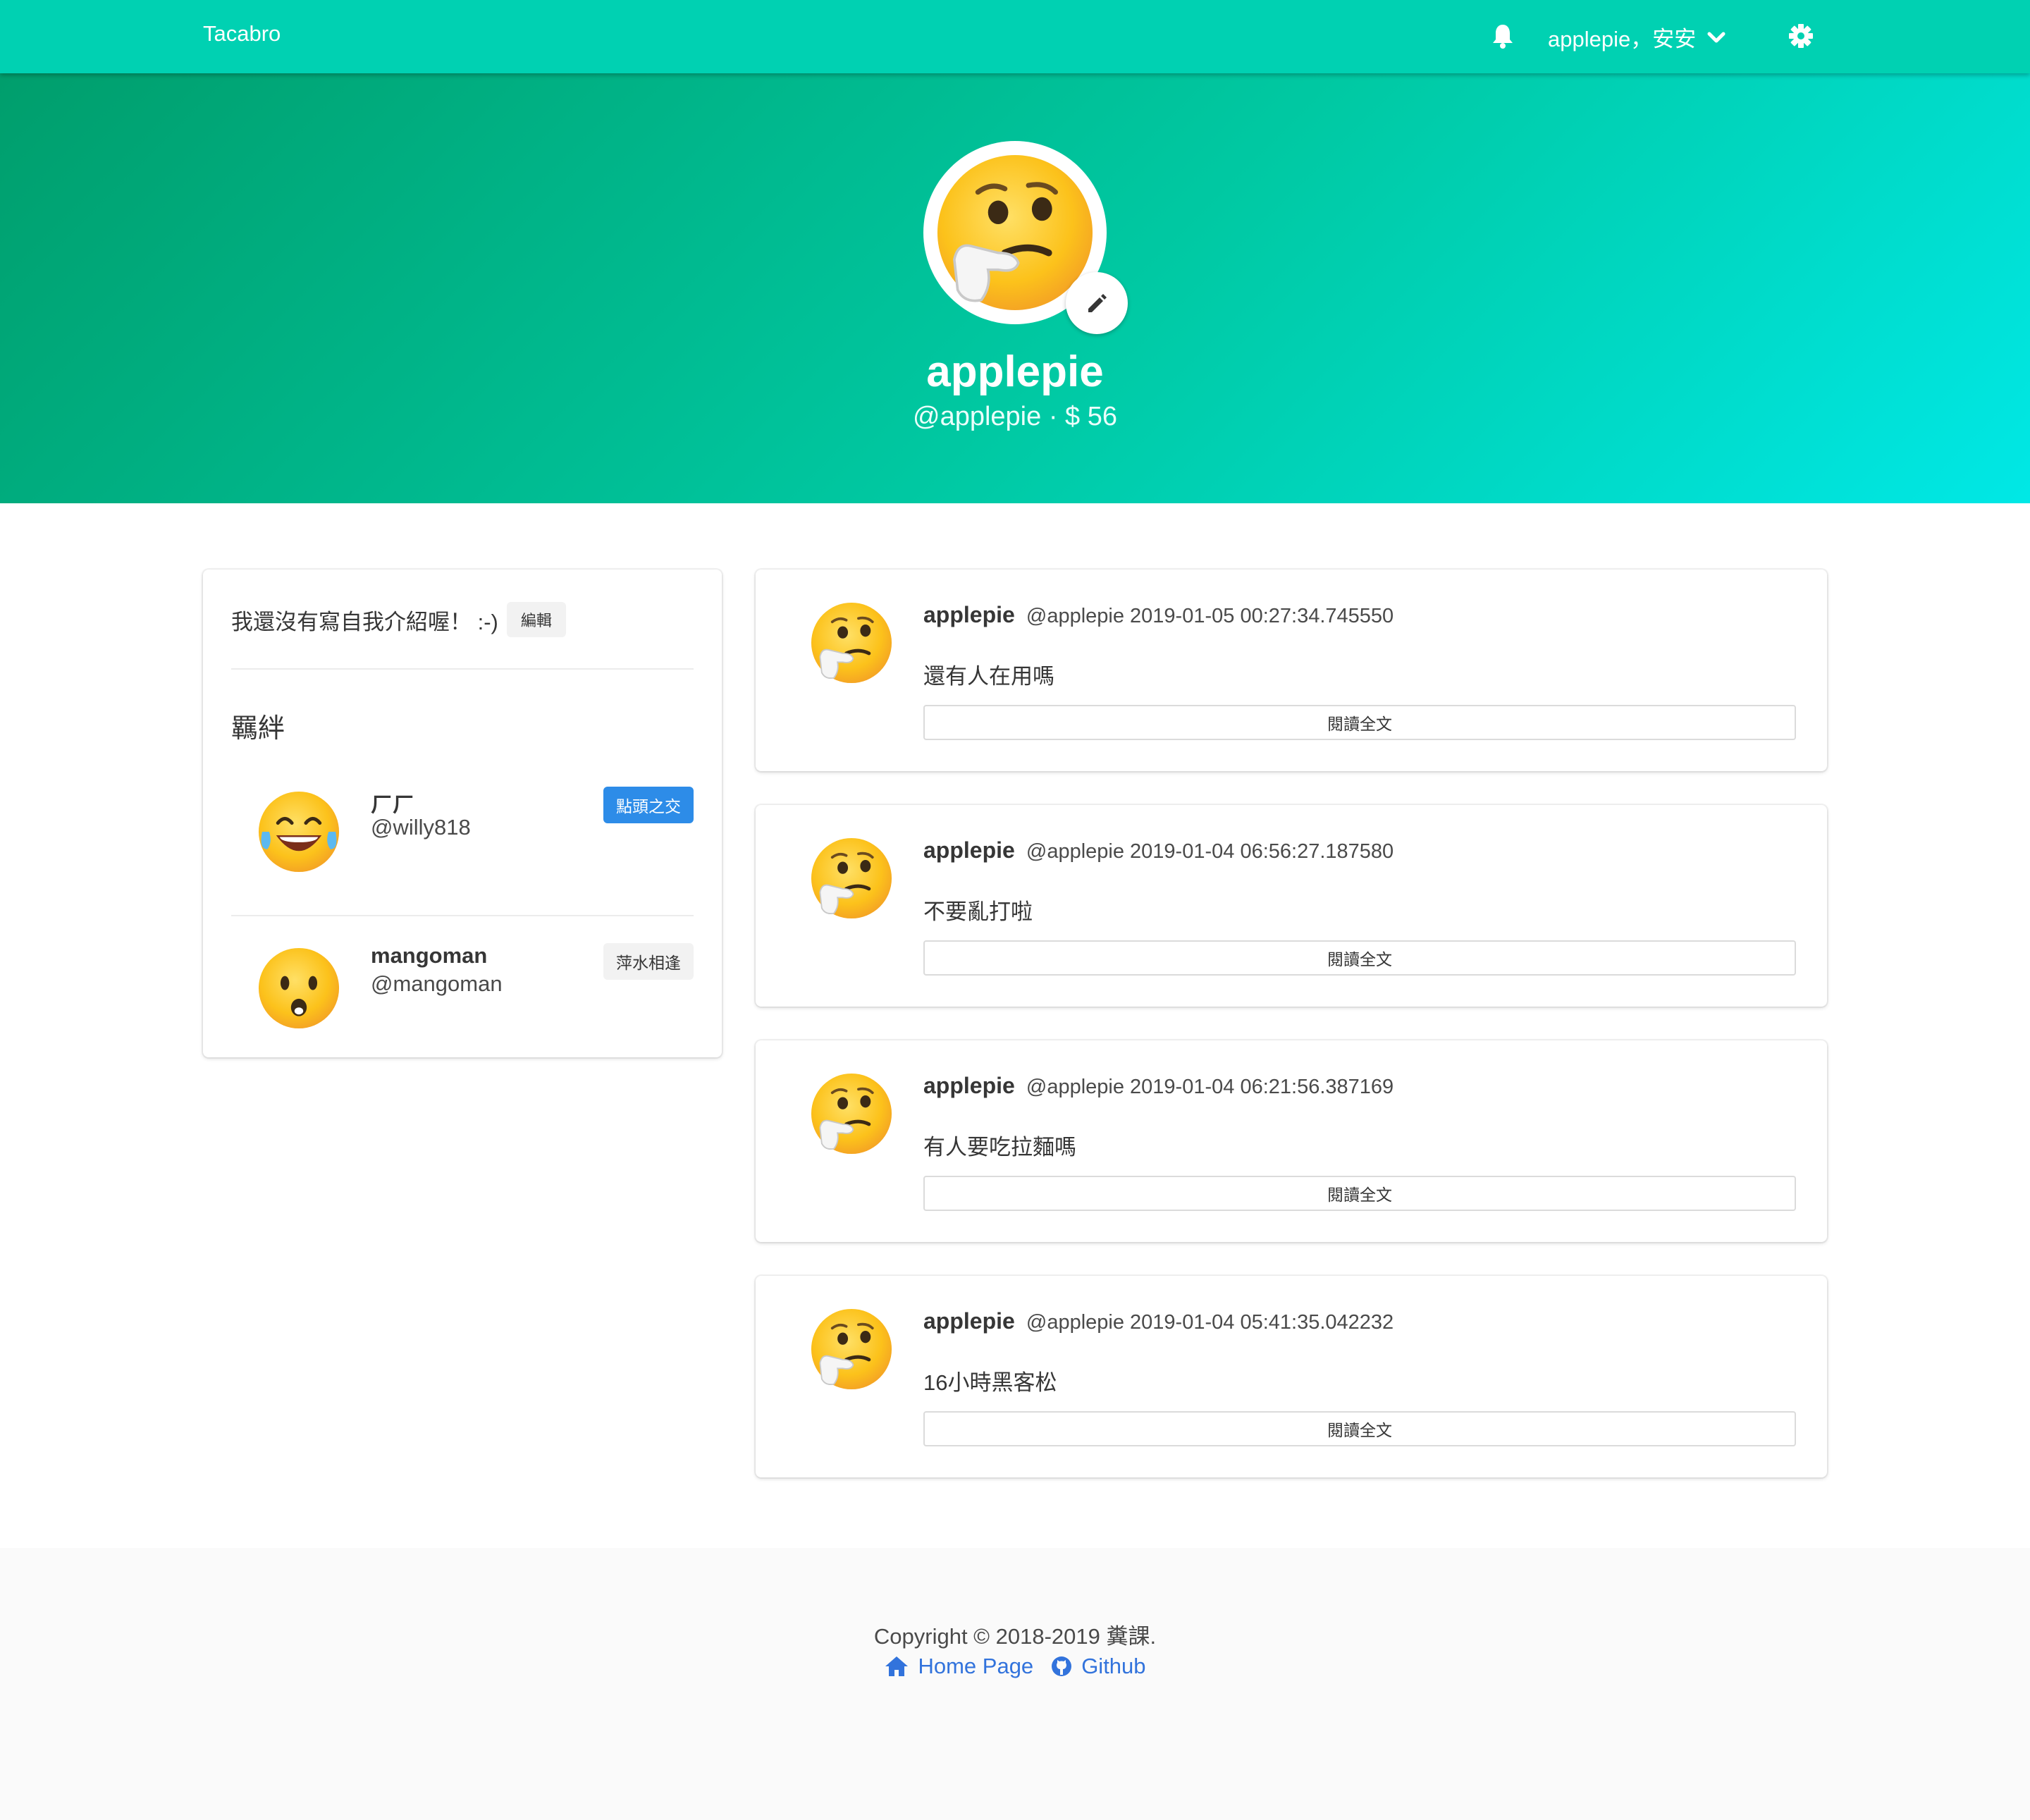 Image resolution: width=2030 pixels, height=1820 pixels. I want to click on friend-item: mangoman @mangoman 萍水相逢, so click(463, 990).